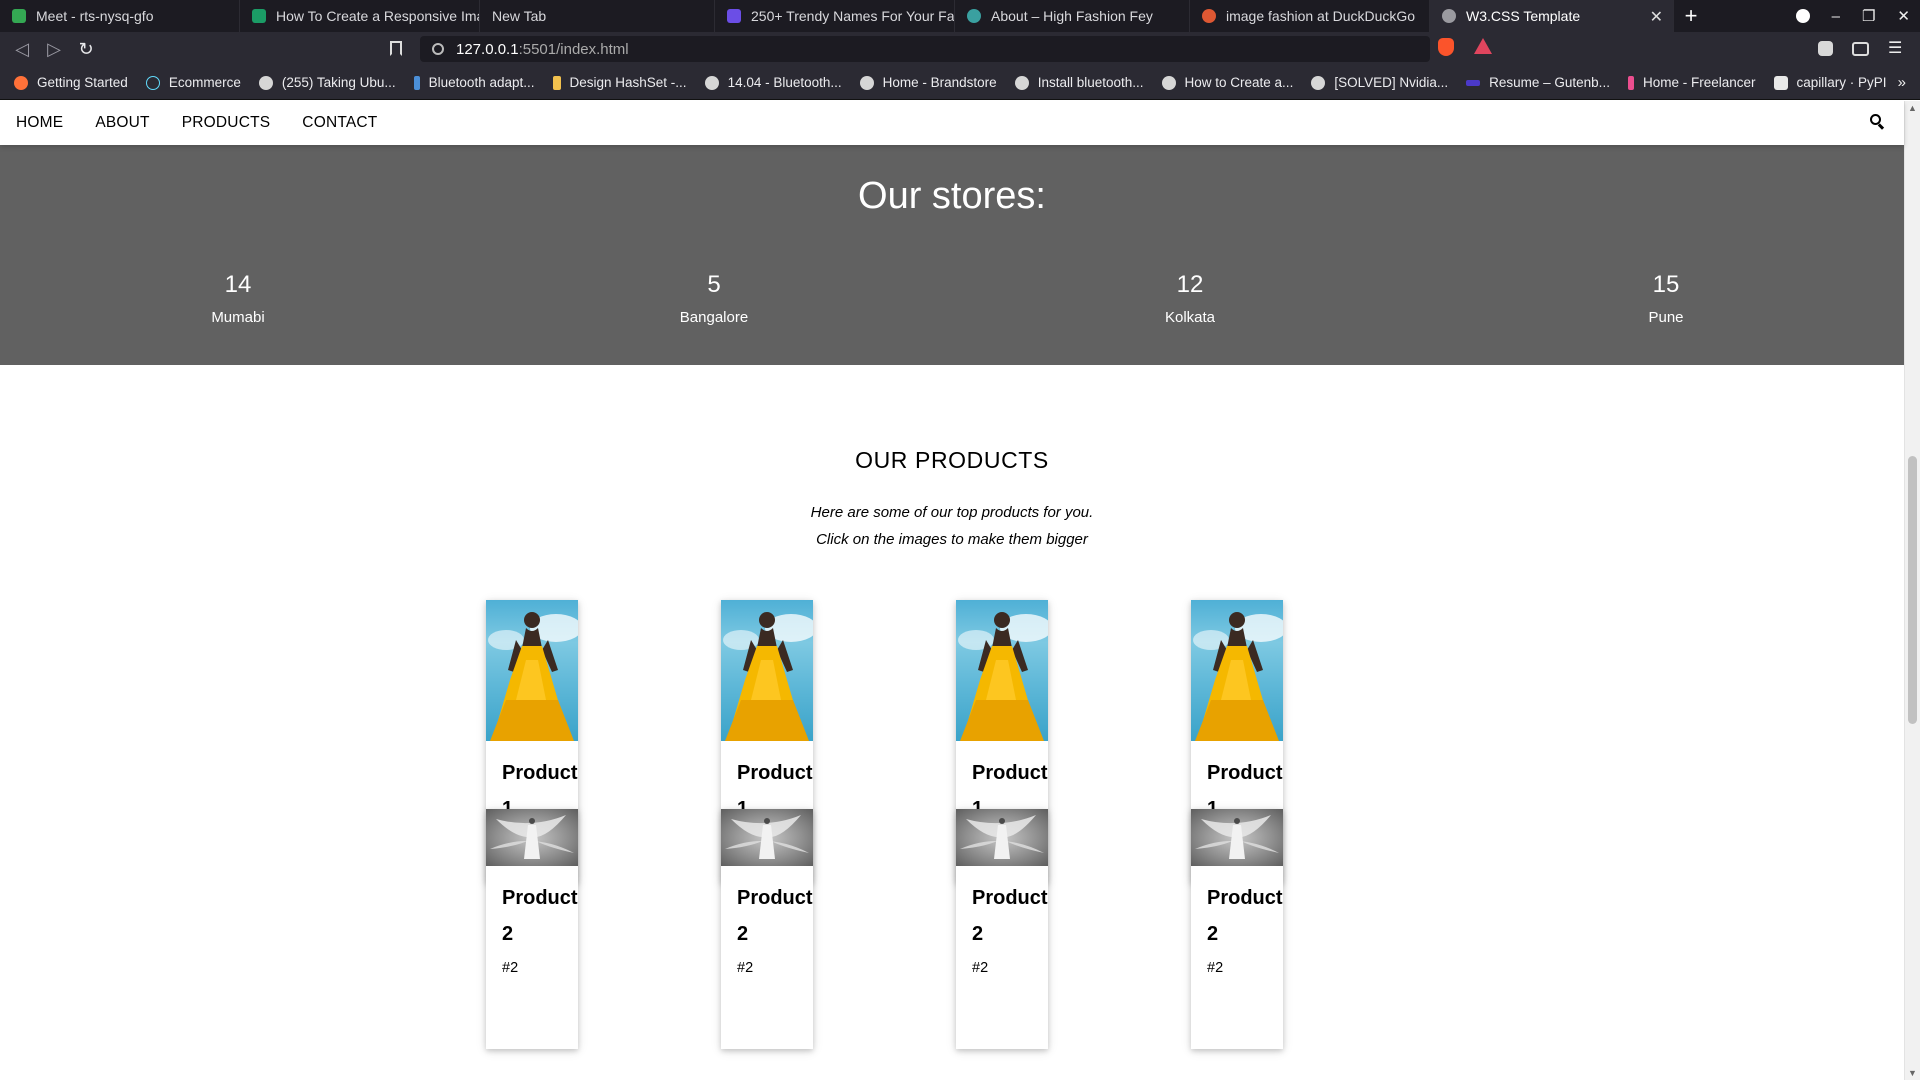 Image resolution: width=1920 pixels, height=1080 pixels. What do you see at coordinates (952, 460) in the screenshot?
I see `products-title: OUR PRODUCTS` at bounding box center [952, 460].